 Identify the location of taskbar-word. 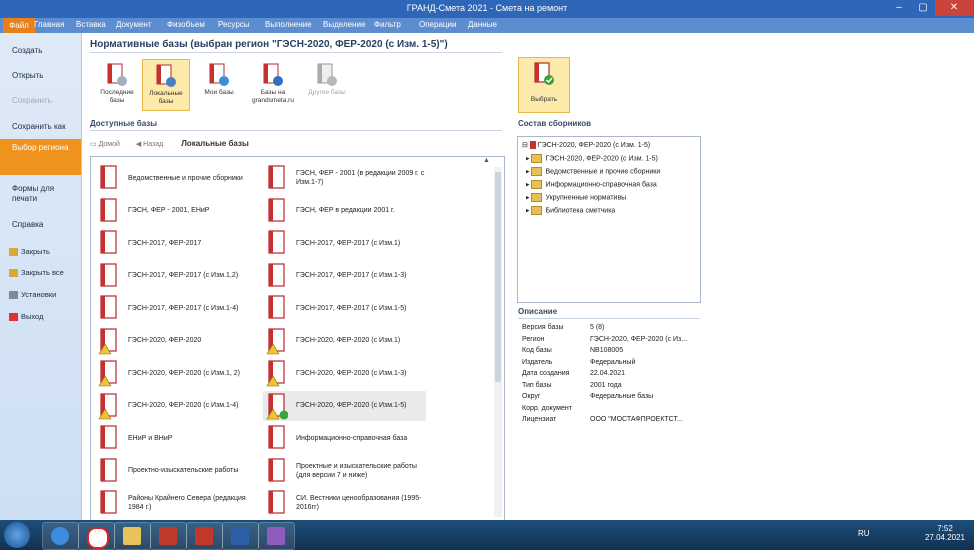
(240, 536).